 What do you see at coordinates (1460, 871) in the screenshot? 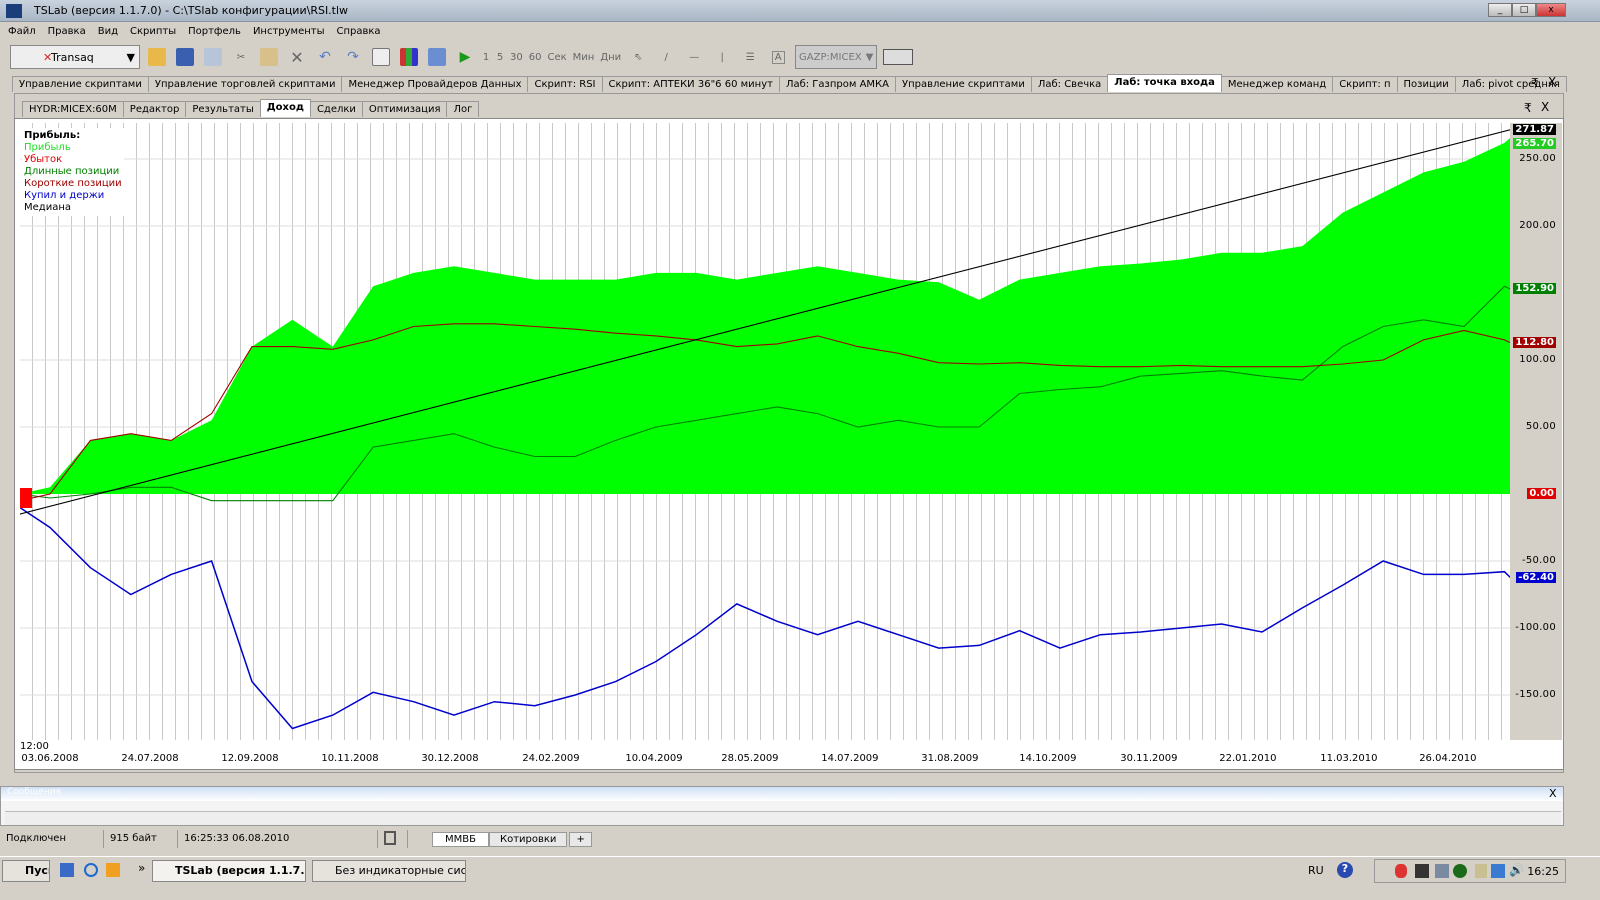
I see `bug-icon` at bounding box center [1460, 871].